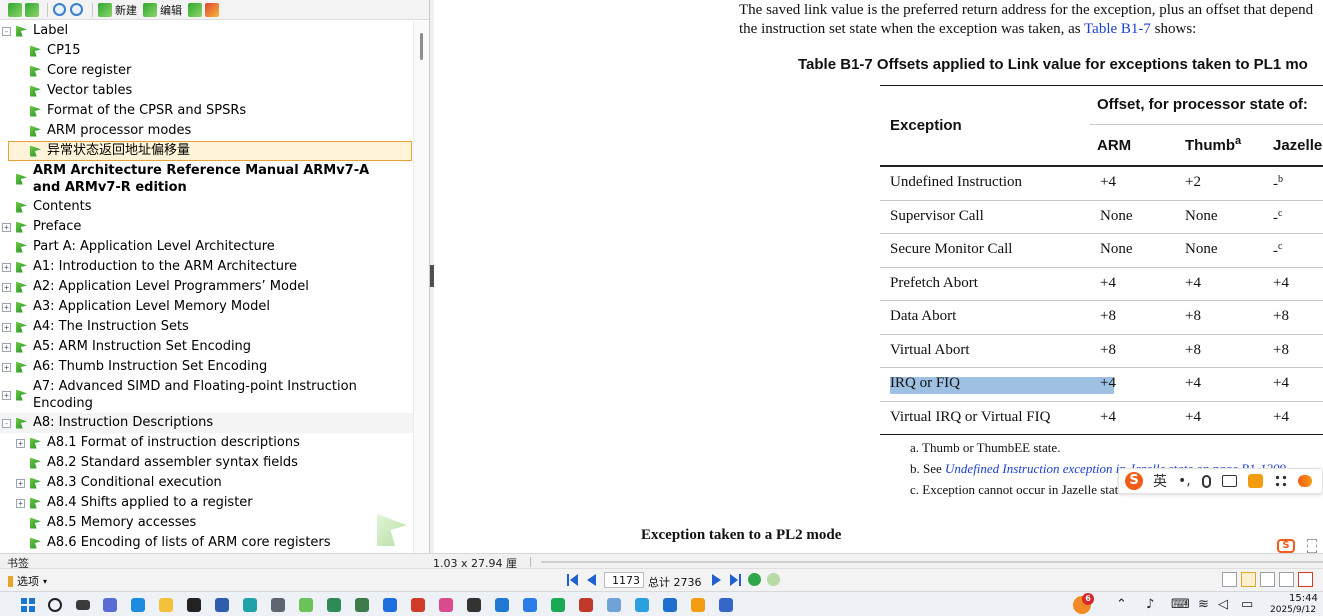 The height and width of the screenshot is (616, 1323). I want to click on facing-continuous-view-icon, so click(1286, 579).